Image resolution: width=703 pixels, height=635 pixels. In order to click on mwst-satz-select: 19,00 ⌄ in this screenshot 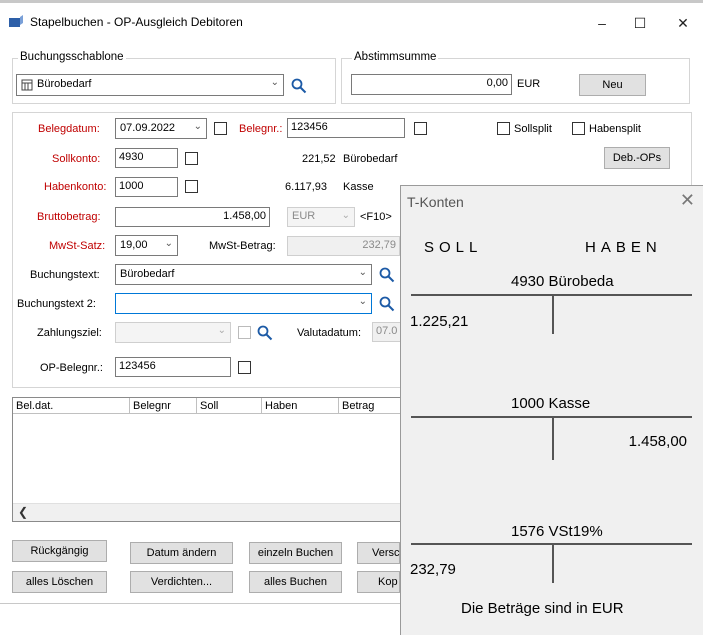, I will do `click(146, 245)`.